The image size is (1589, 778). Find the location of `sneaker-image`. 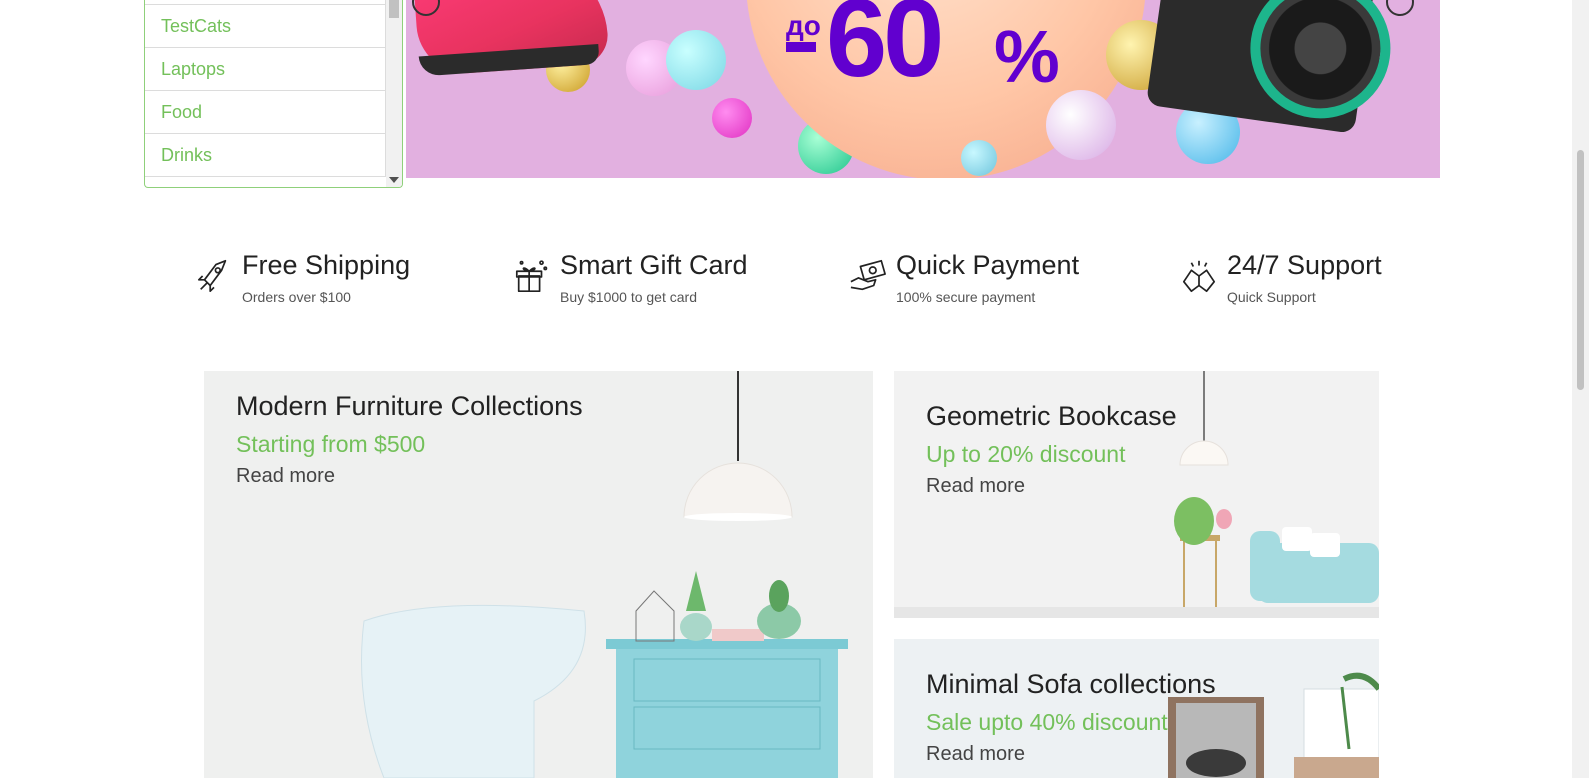

sneaker-image is located at coordinates (511, 38).